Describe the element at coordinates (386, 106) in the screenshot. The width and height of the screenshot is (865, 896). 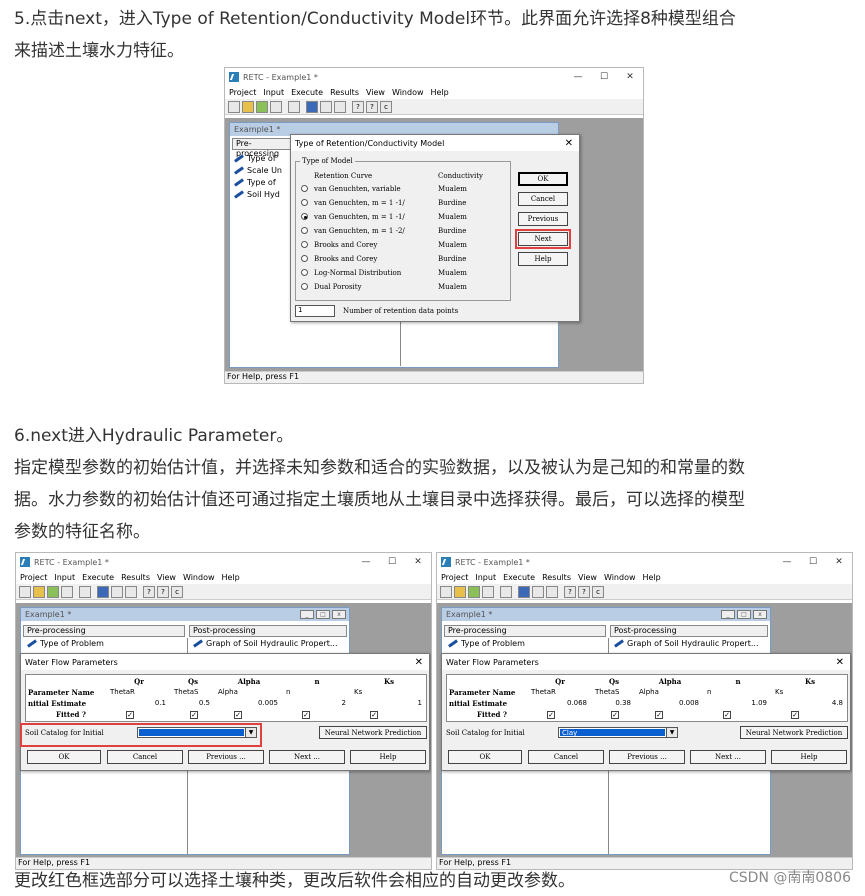
I see `copyright-icon: c` at that location.